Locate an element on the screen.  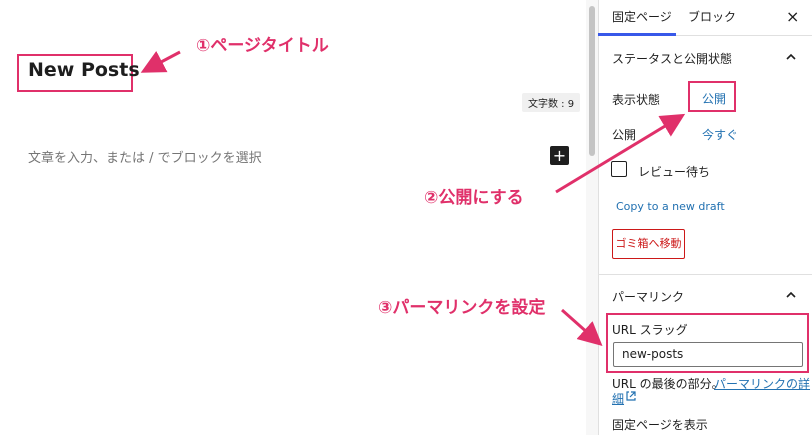
arrow-to-title is located at coordinates (160, 61).